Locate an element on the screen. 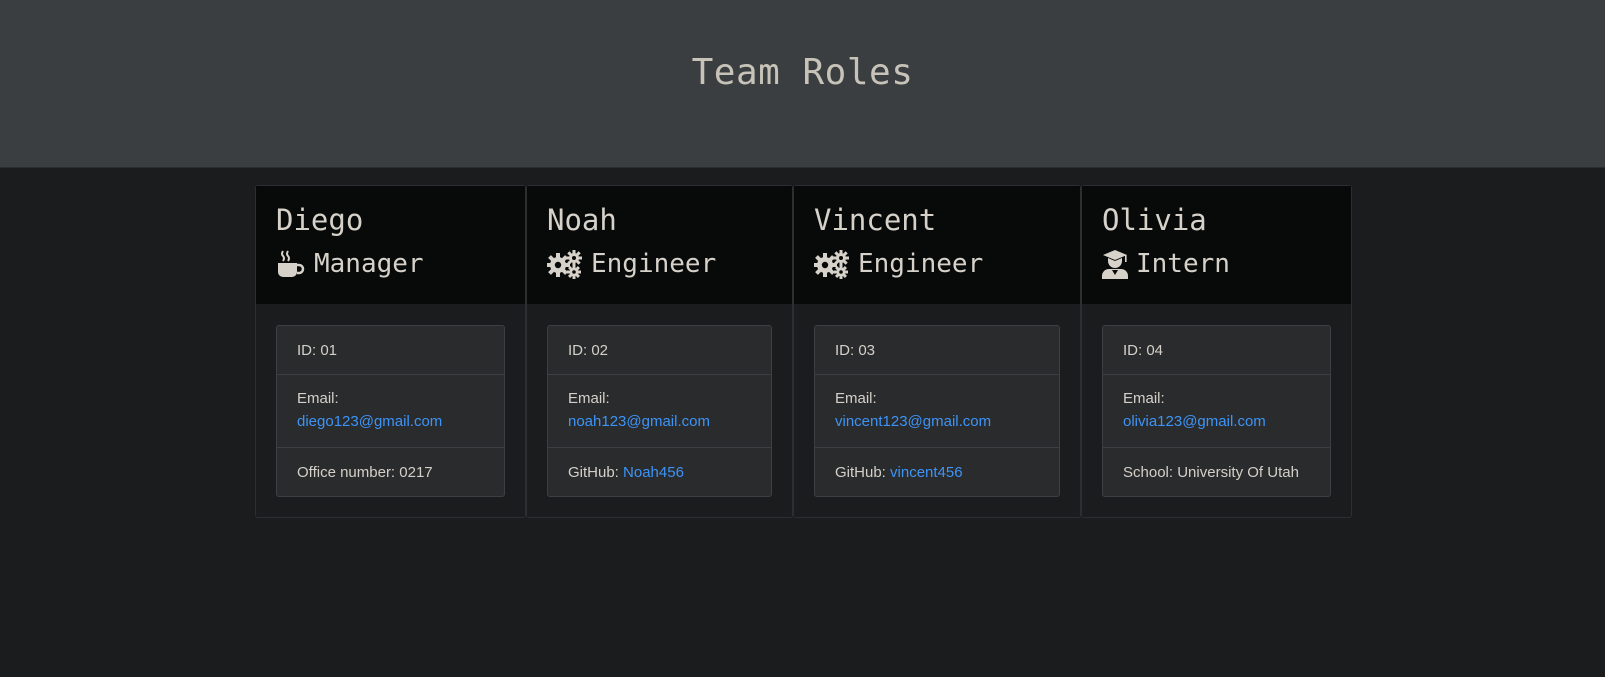 This screenshot has width=1605, height=677. id-value: 04 is located at coordinates (1155, 350).